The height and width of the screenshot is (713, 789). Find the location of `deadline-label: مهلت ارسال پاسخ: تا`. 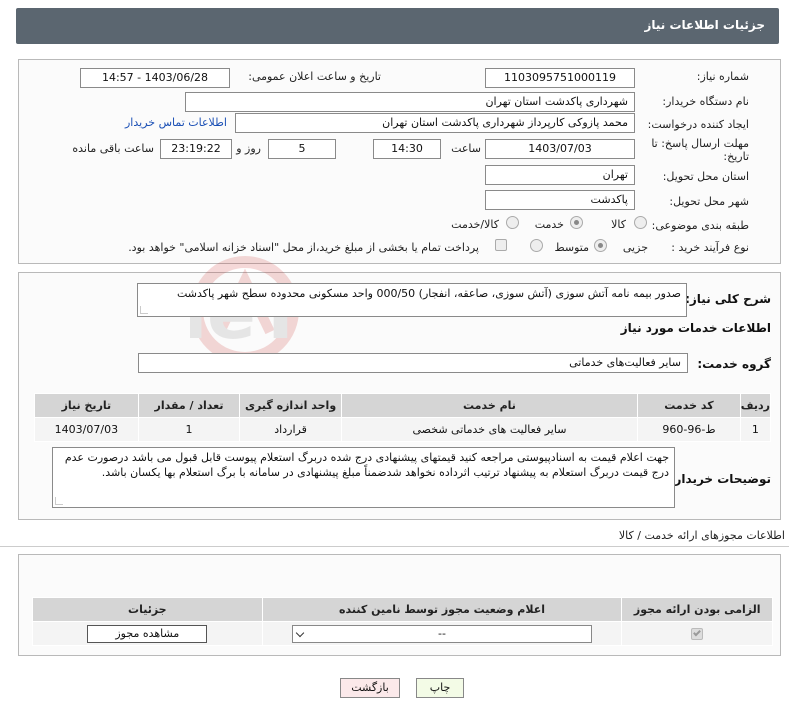

deadline-label: مهلت ارسال پاسخ: تا is located at coordinates (700, 143).